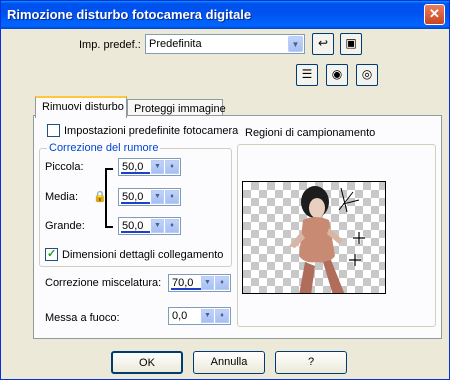 The image size is (450, 380). I want to click on dialog-options-button: ☰, so click(307, 75).